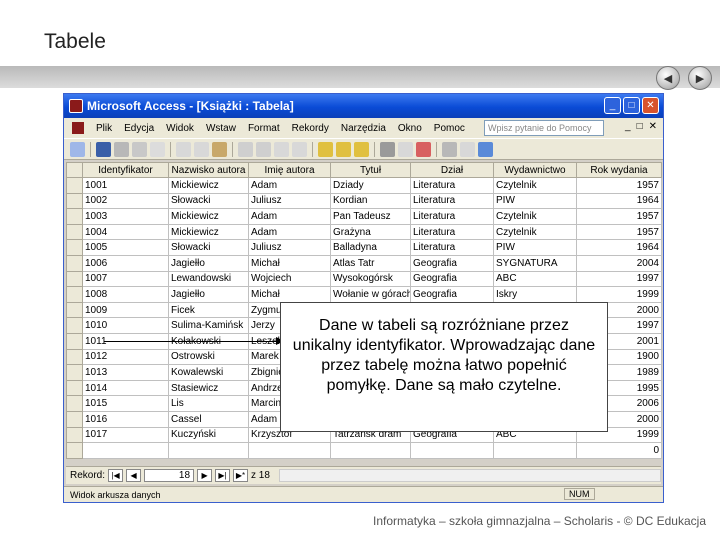  Describe the element at coordinates (139, 149) in the screenshot. I see `print-preview-icon` at that location.